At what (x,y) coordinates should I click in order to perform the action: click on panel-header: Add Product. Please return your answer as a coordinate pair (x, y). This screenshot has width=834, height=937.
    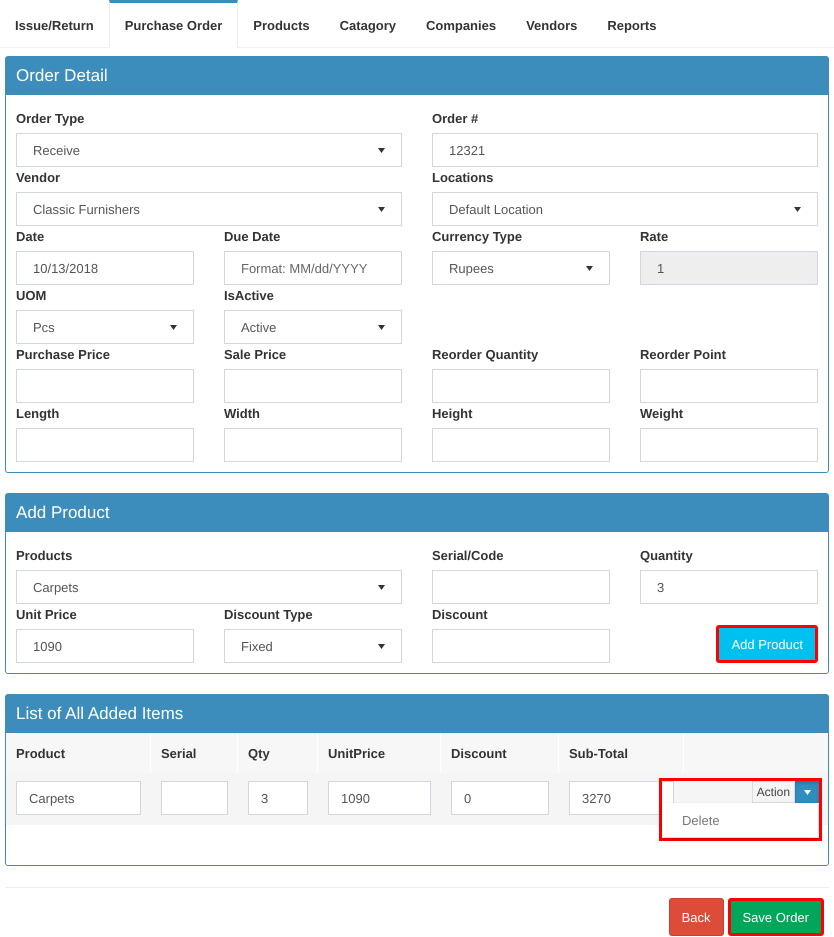
    Looking at the image, I should click on (417, 513).